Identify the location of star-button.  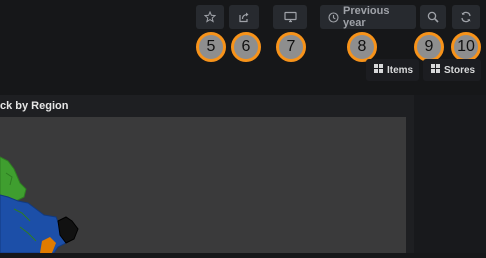
(210, 17).